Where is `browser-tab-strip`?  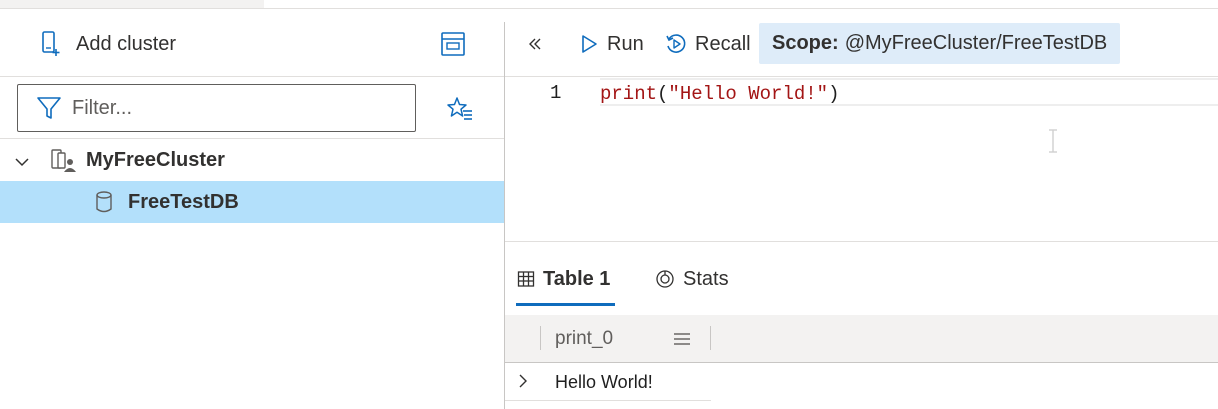
browser-tab-strip is located at coordinates (132, 4).